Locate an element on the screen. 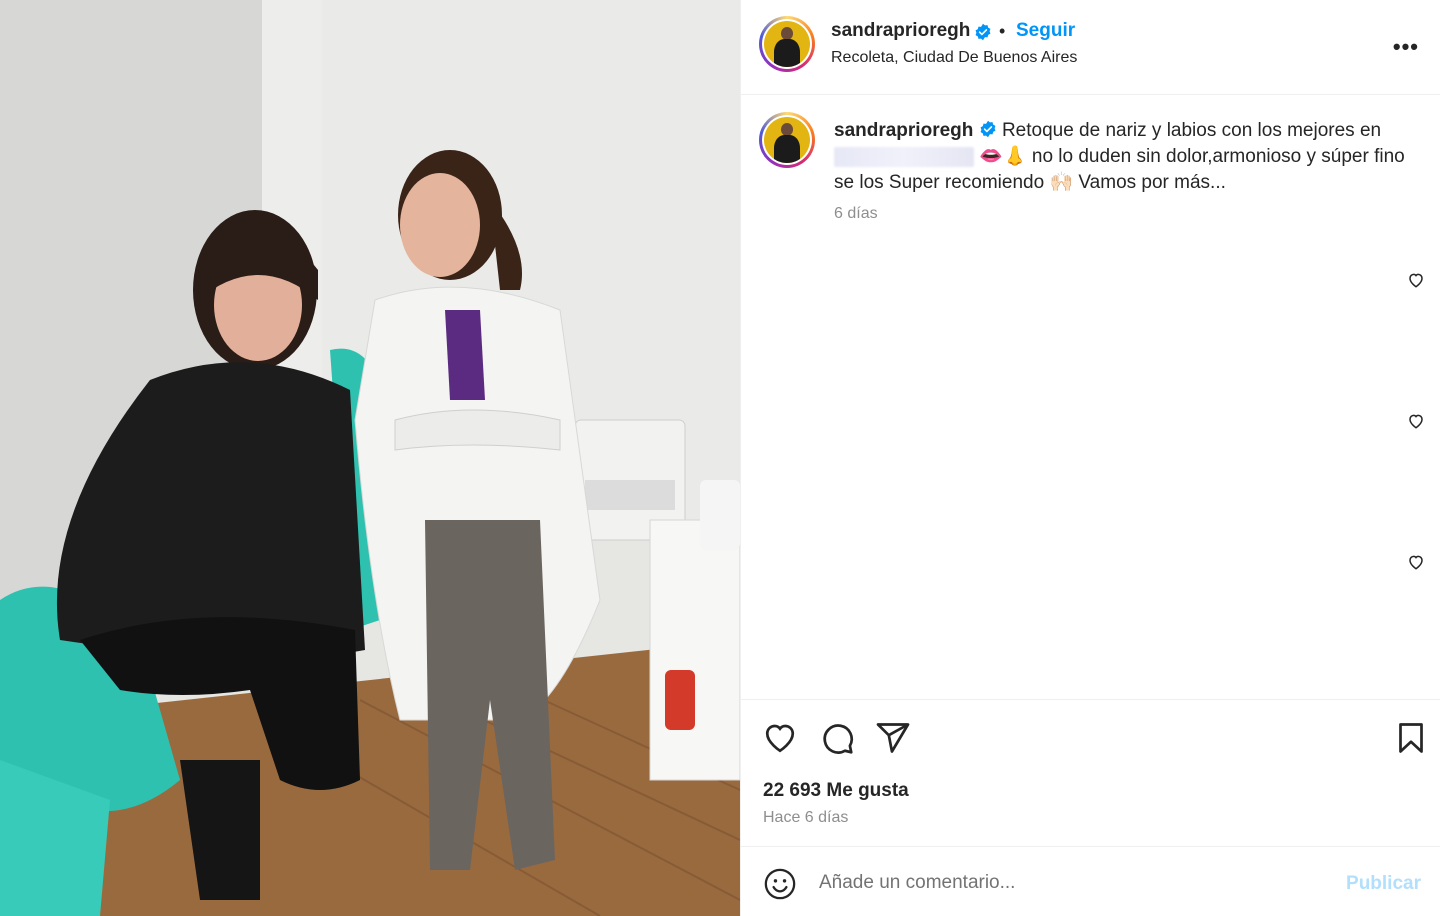 Image resolution: width=1440 pixels, height=916 pixels. comment-input is located at coordinates (1079, 883).